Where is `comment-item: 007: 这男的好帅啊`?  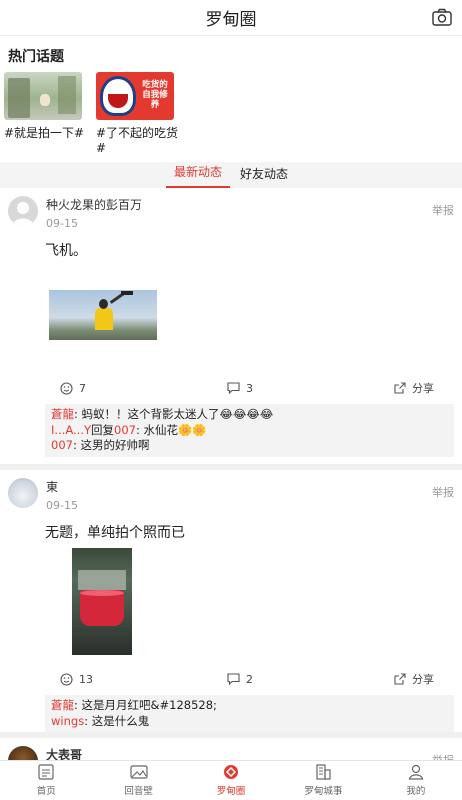 comment-item: 007: 这男的好帅啊 is located at coordinates (249, 446).